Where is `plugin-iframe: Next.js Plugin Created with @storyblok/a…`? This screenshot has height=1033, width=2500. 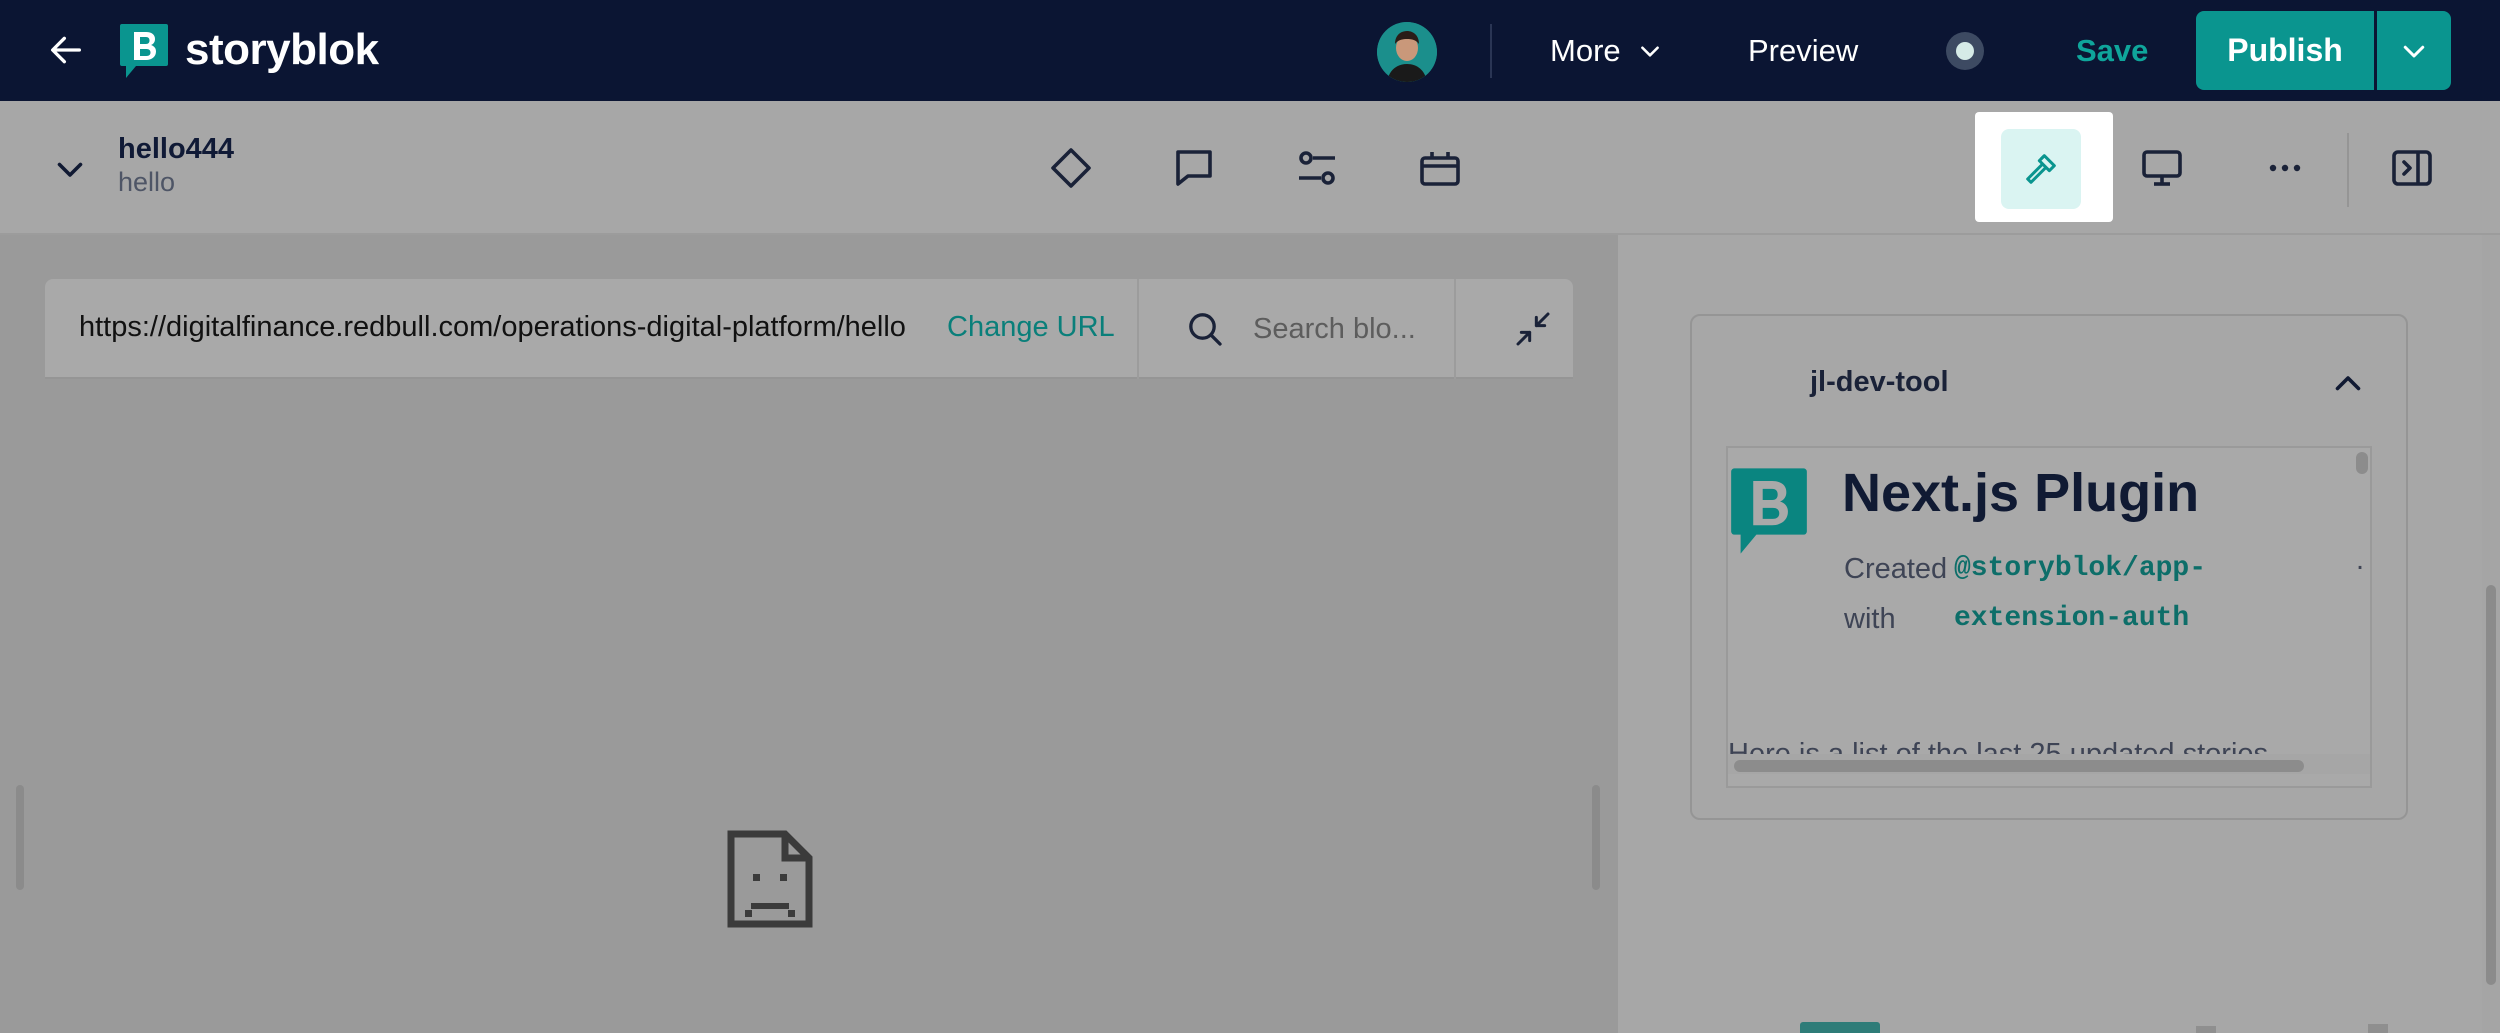
plugin-iframe: Next.js Plugin Created with @storyblok/a… is located at coordinates (2049, 617).